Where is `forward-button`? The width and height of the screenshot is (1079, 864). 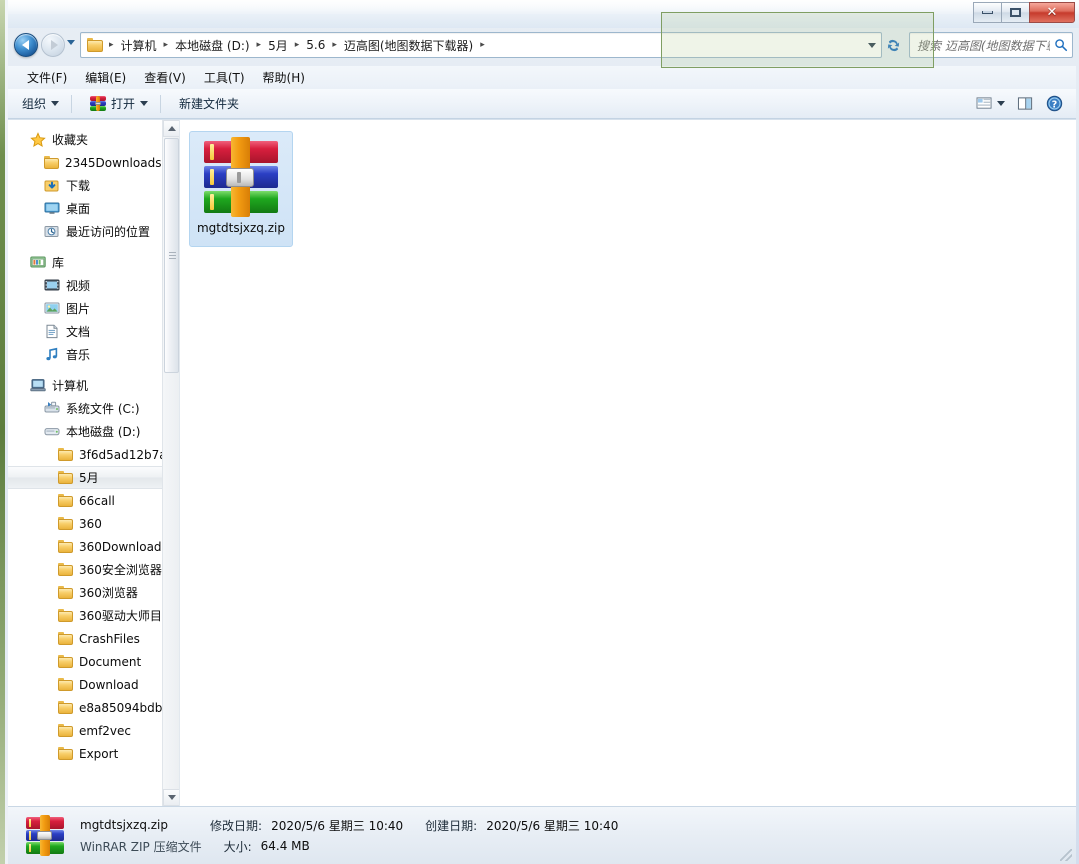
forward-button is located at coordinates (53, 45).